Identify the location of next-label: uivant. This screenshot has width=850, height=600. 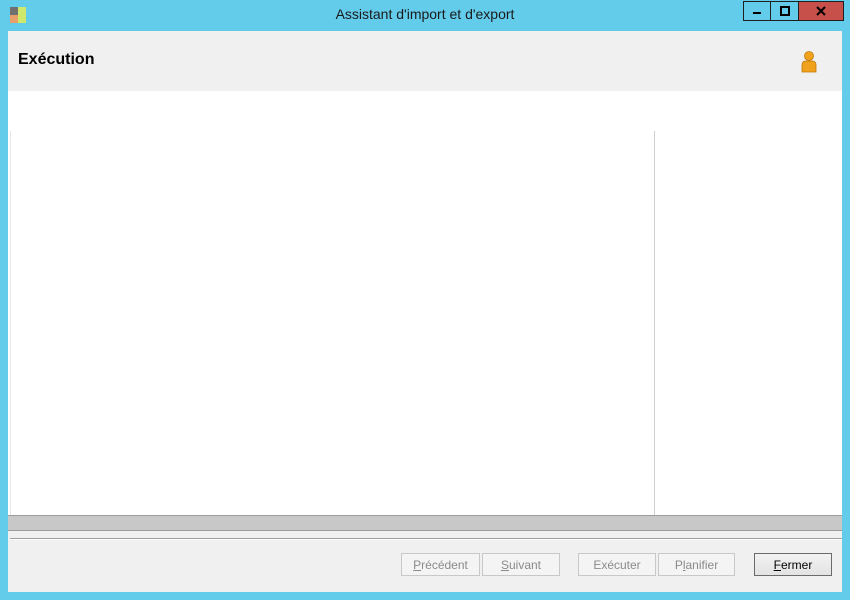
(525, 564).